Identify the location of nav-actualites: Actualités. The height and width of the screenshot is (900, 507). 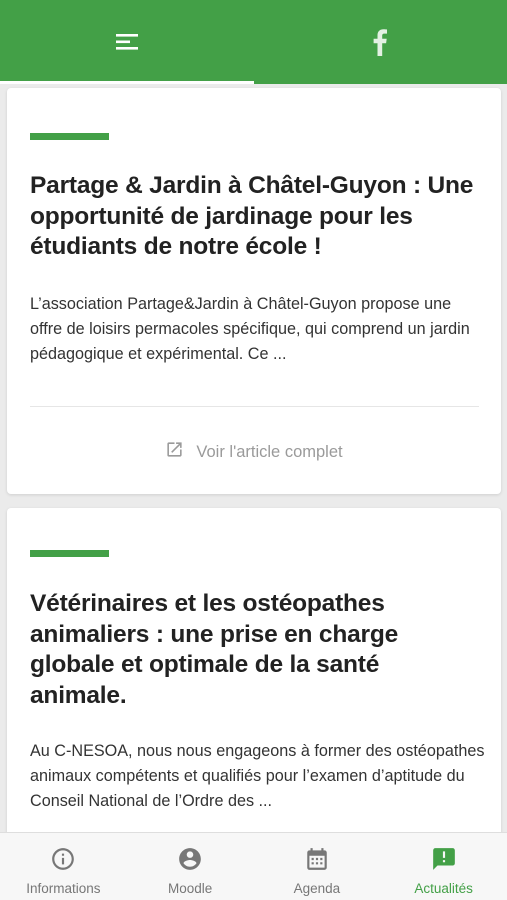
(443, 866).